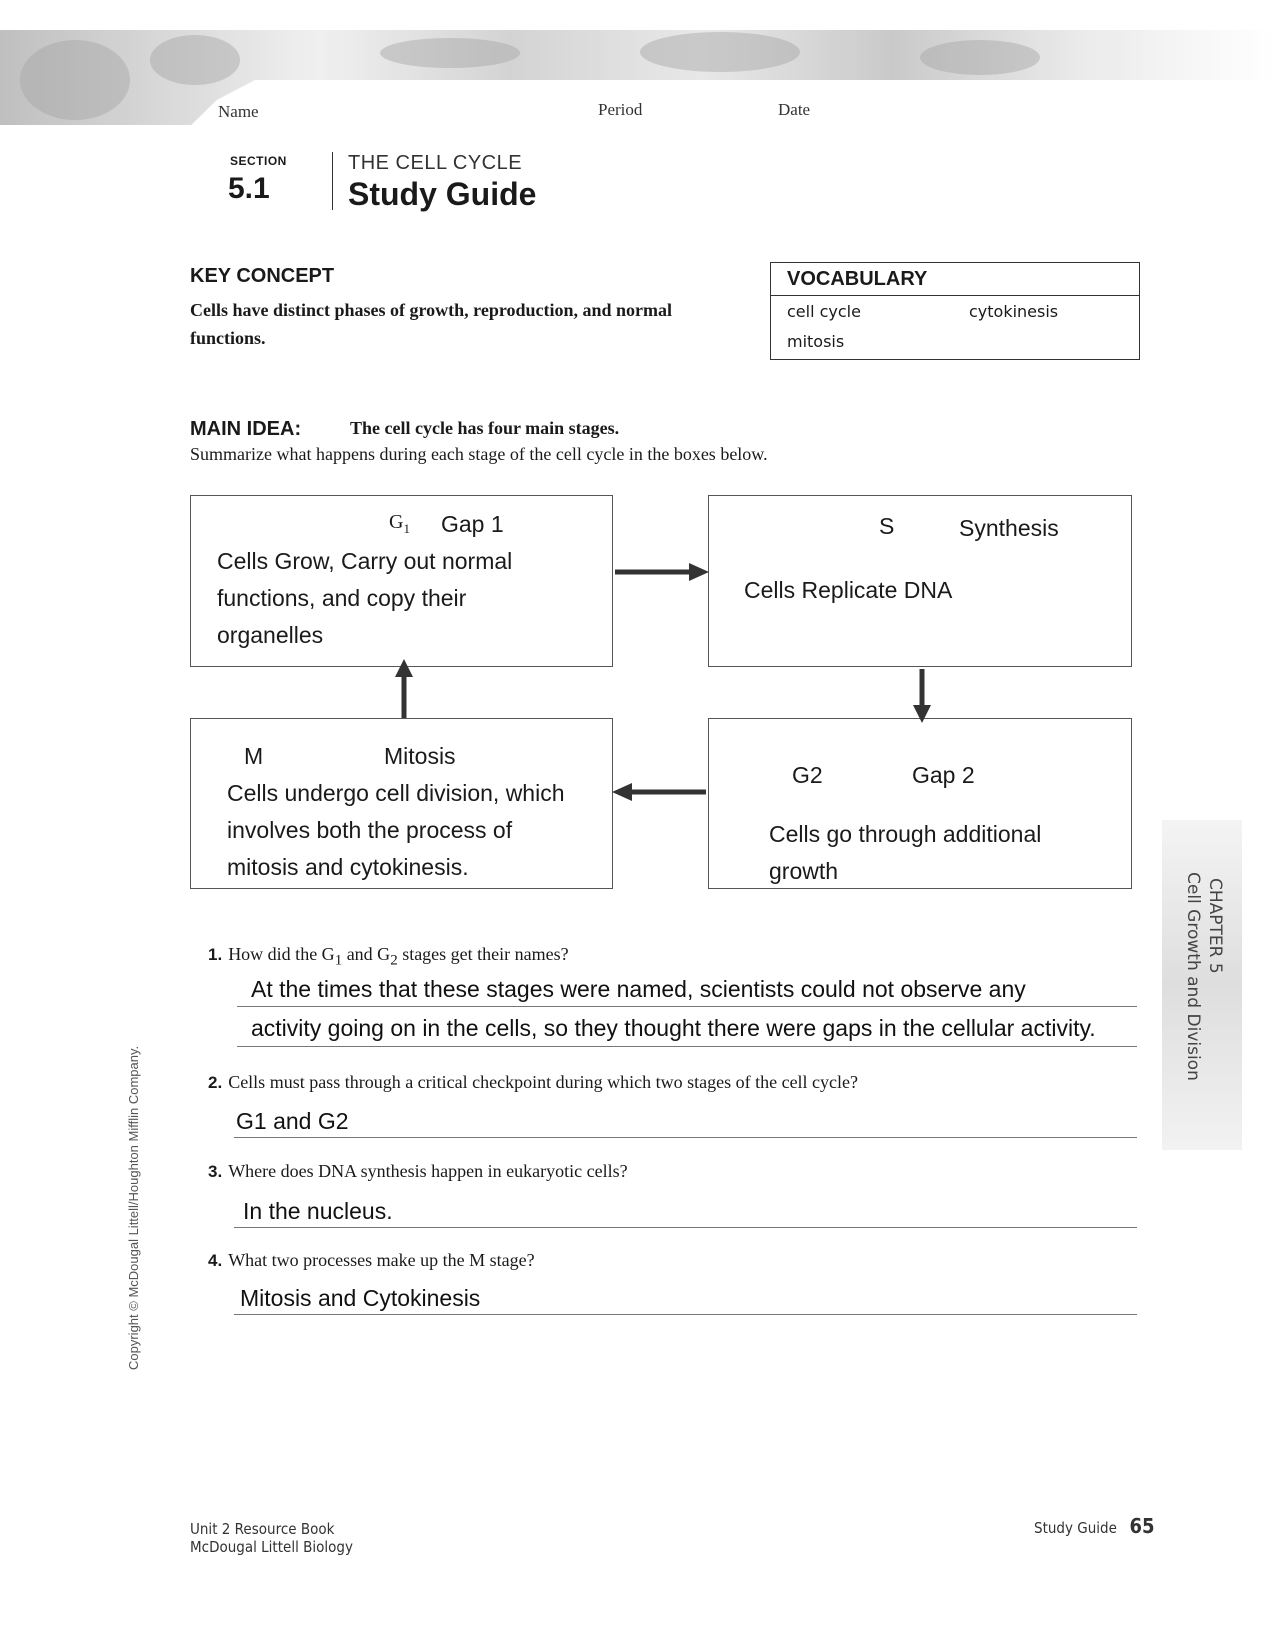 Image resolution: width=1275 pixels, height=1651 pixels. I want to click on footer-page-info: Study Guide 65, so click(1094, 1526).